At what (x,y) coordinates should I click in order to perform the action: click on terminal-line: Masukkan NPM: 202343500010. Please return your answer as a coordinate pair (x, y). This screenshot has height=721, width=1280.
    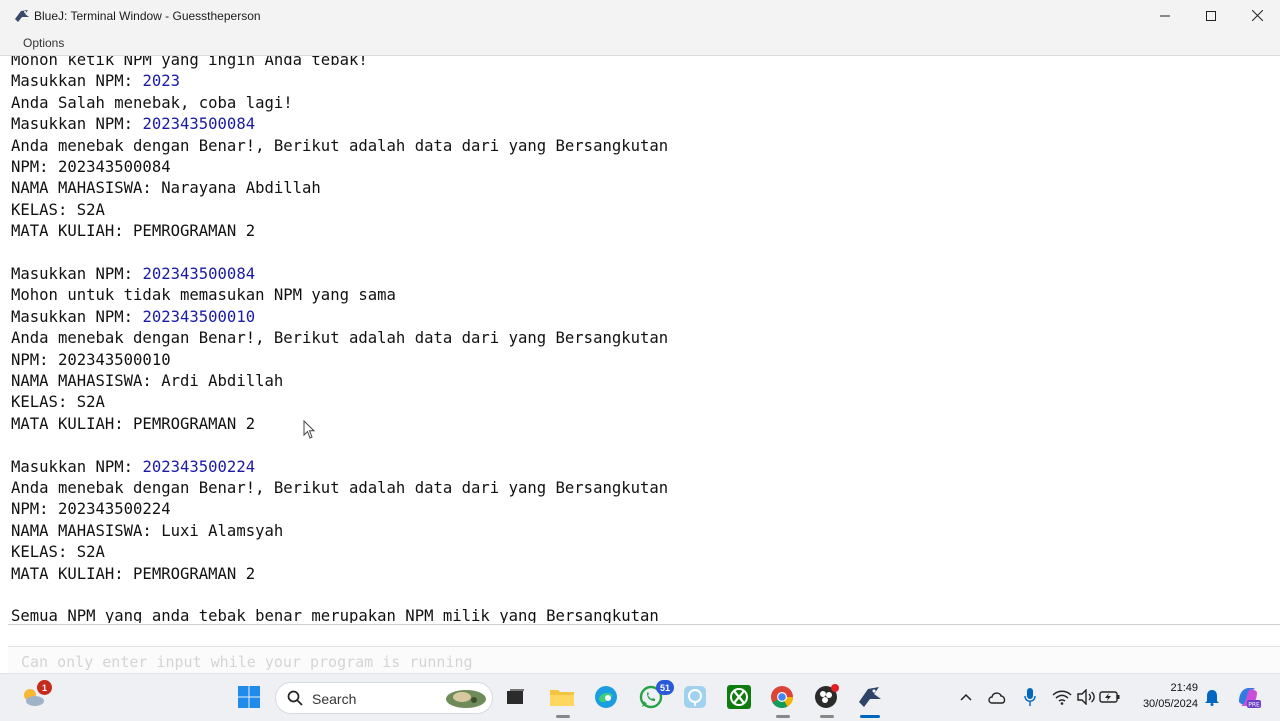
    Looking at the image, I should click on (133, 317).